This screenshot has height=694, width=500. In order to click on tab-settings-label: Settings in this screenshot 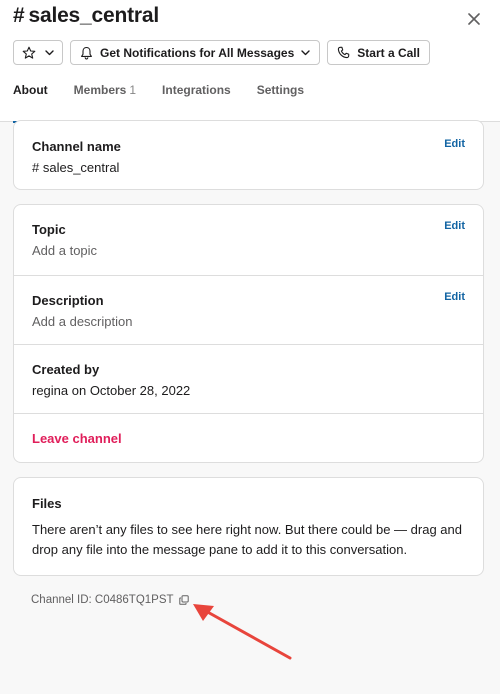, I will do `click(280, 90)`.